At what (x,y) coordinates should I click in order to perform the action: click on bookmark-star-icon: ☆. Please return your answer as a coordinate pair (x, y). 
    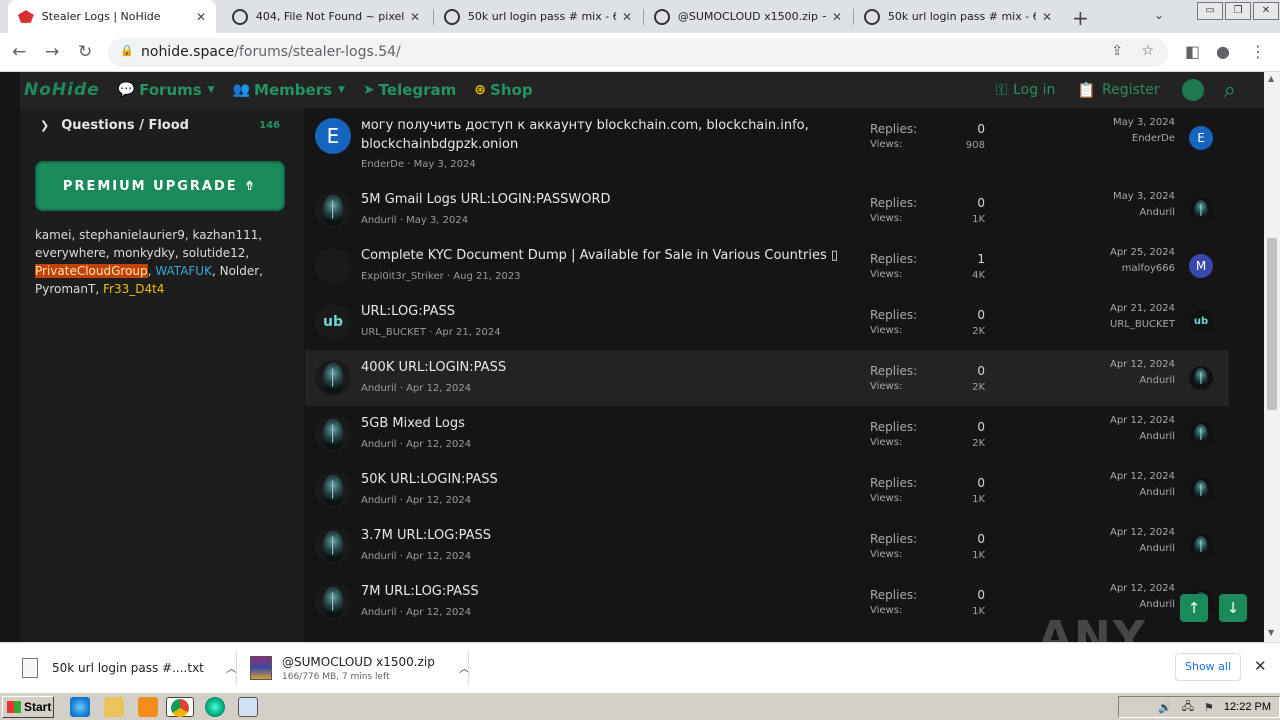
    Looking at the image, I should click on (1147, 51).